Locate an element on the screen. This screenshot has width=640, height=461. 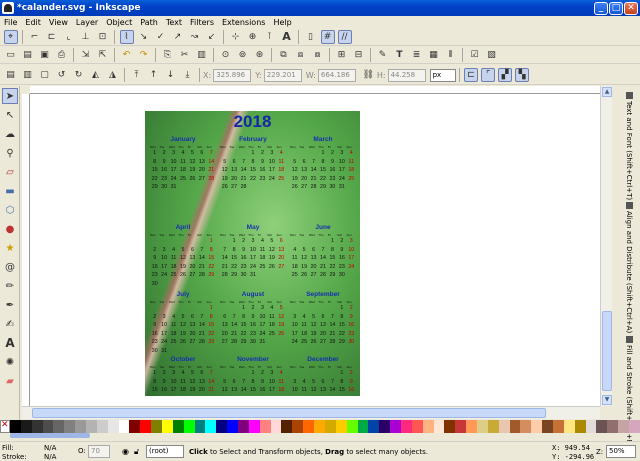
no-paint-swatch is located at coordinates (5, 426).